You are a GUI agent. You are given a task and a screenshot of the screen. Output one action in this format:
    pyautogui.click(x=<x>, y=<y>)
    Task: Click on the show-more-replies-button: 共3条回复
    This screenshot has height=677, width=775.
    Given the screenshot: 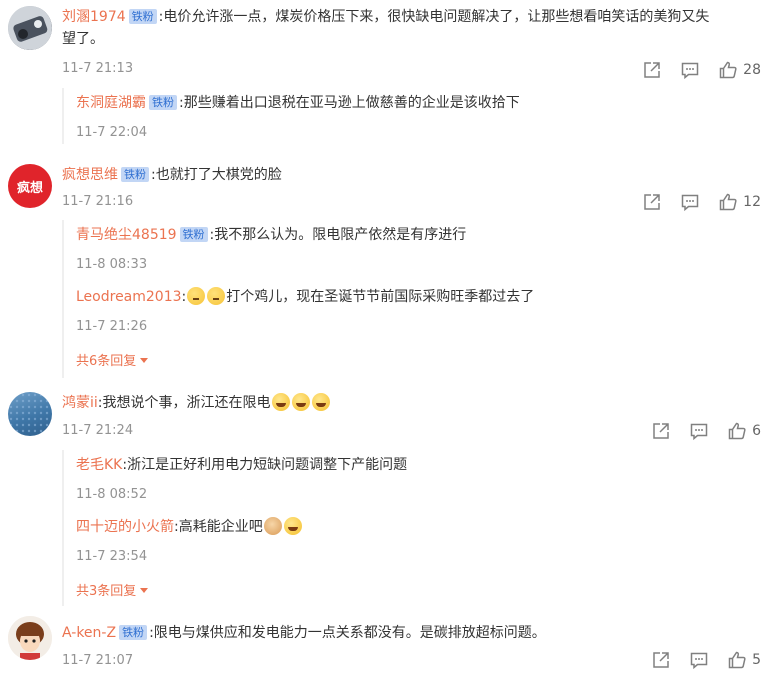 What is the action you would take?
    pyautogui.click(x=112, y=589)
    